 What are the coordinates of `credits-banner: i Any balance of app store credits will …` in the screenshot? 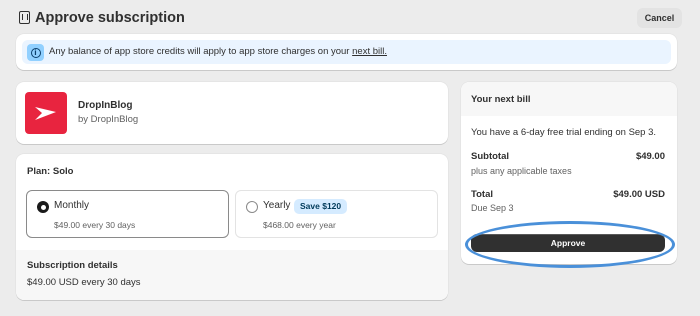 It's located at (346, 52).